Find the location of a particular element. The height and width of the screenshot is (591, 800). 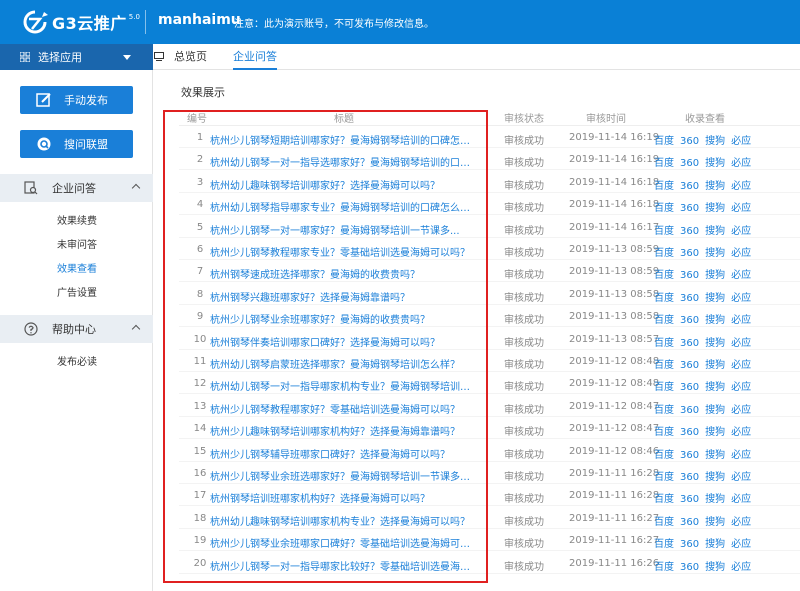

row-title-link: 杭州幼儿钢琴启蒙班选择哪家？曼海姆钢琴培训怎么样？ is located at coordinates (342, 363).